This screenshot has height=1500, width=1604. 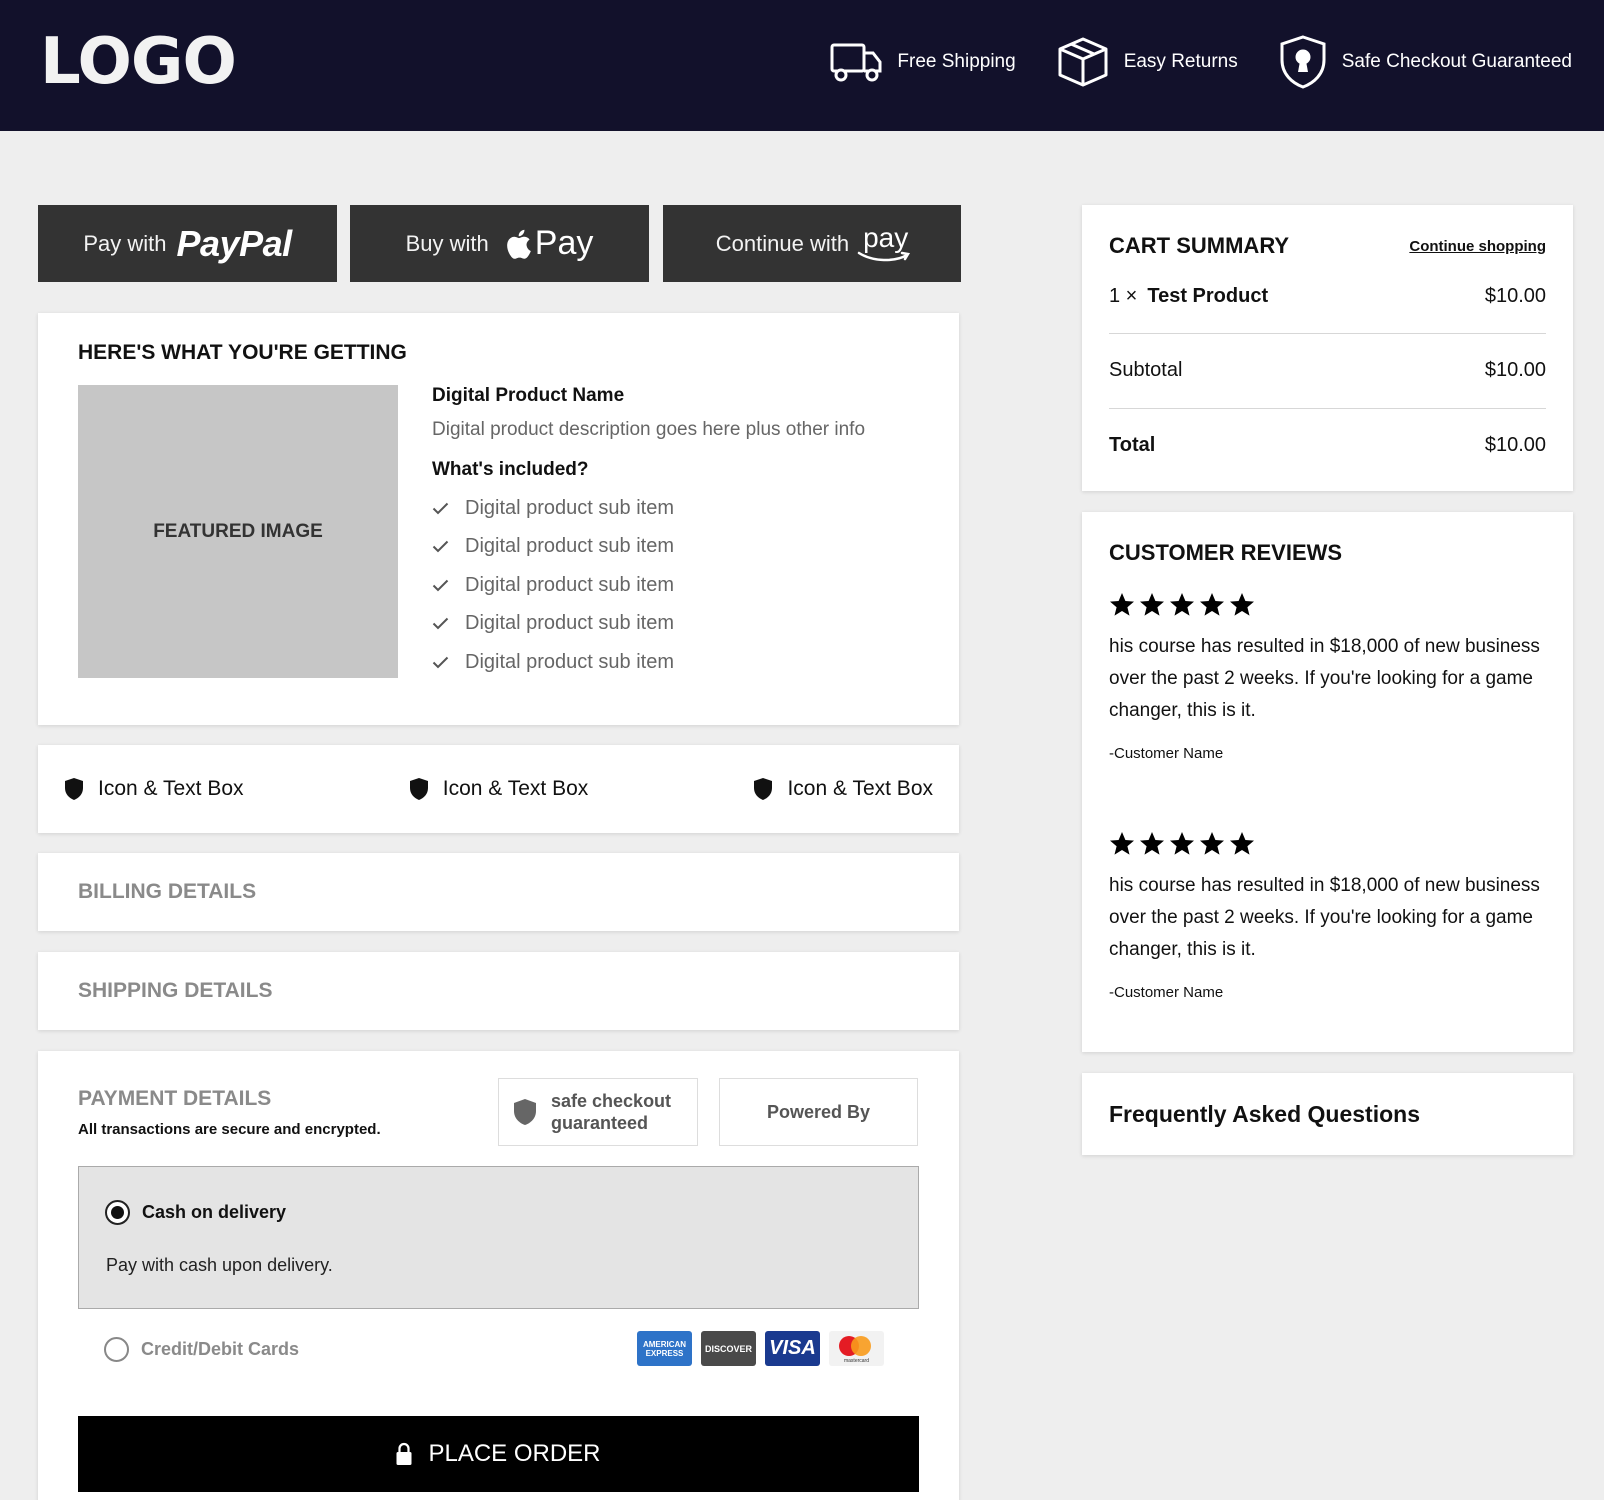 I want to click on radio-dot, so click(x=117, y=1212).